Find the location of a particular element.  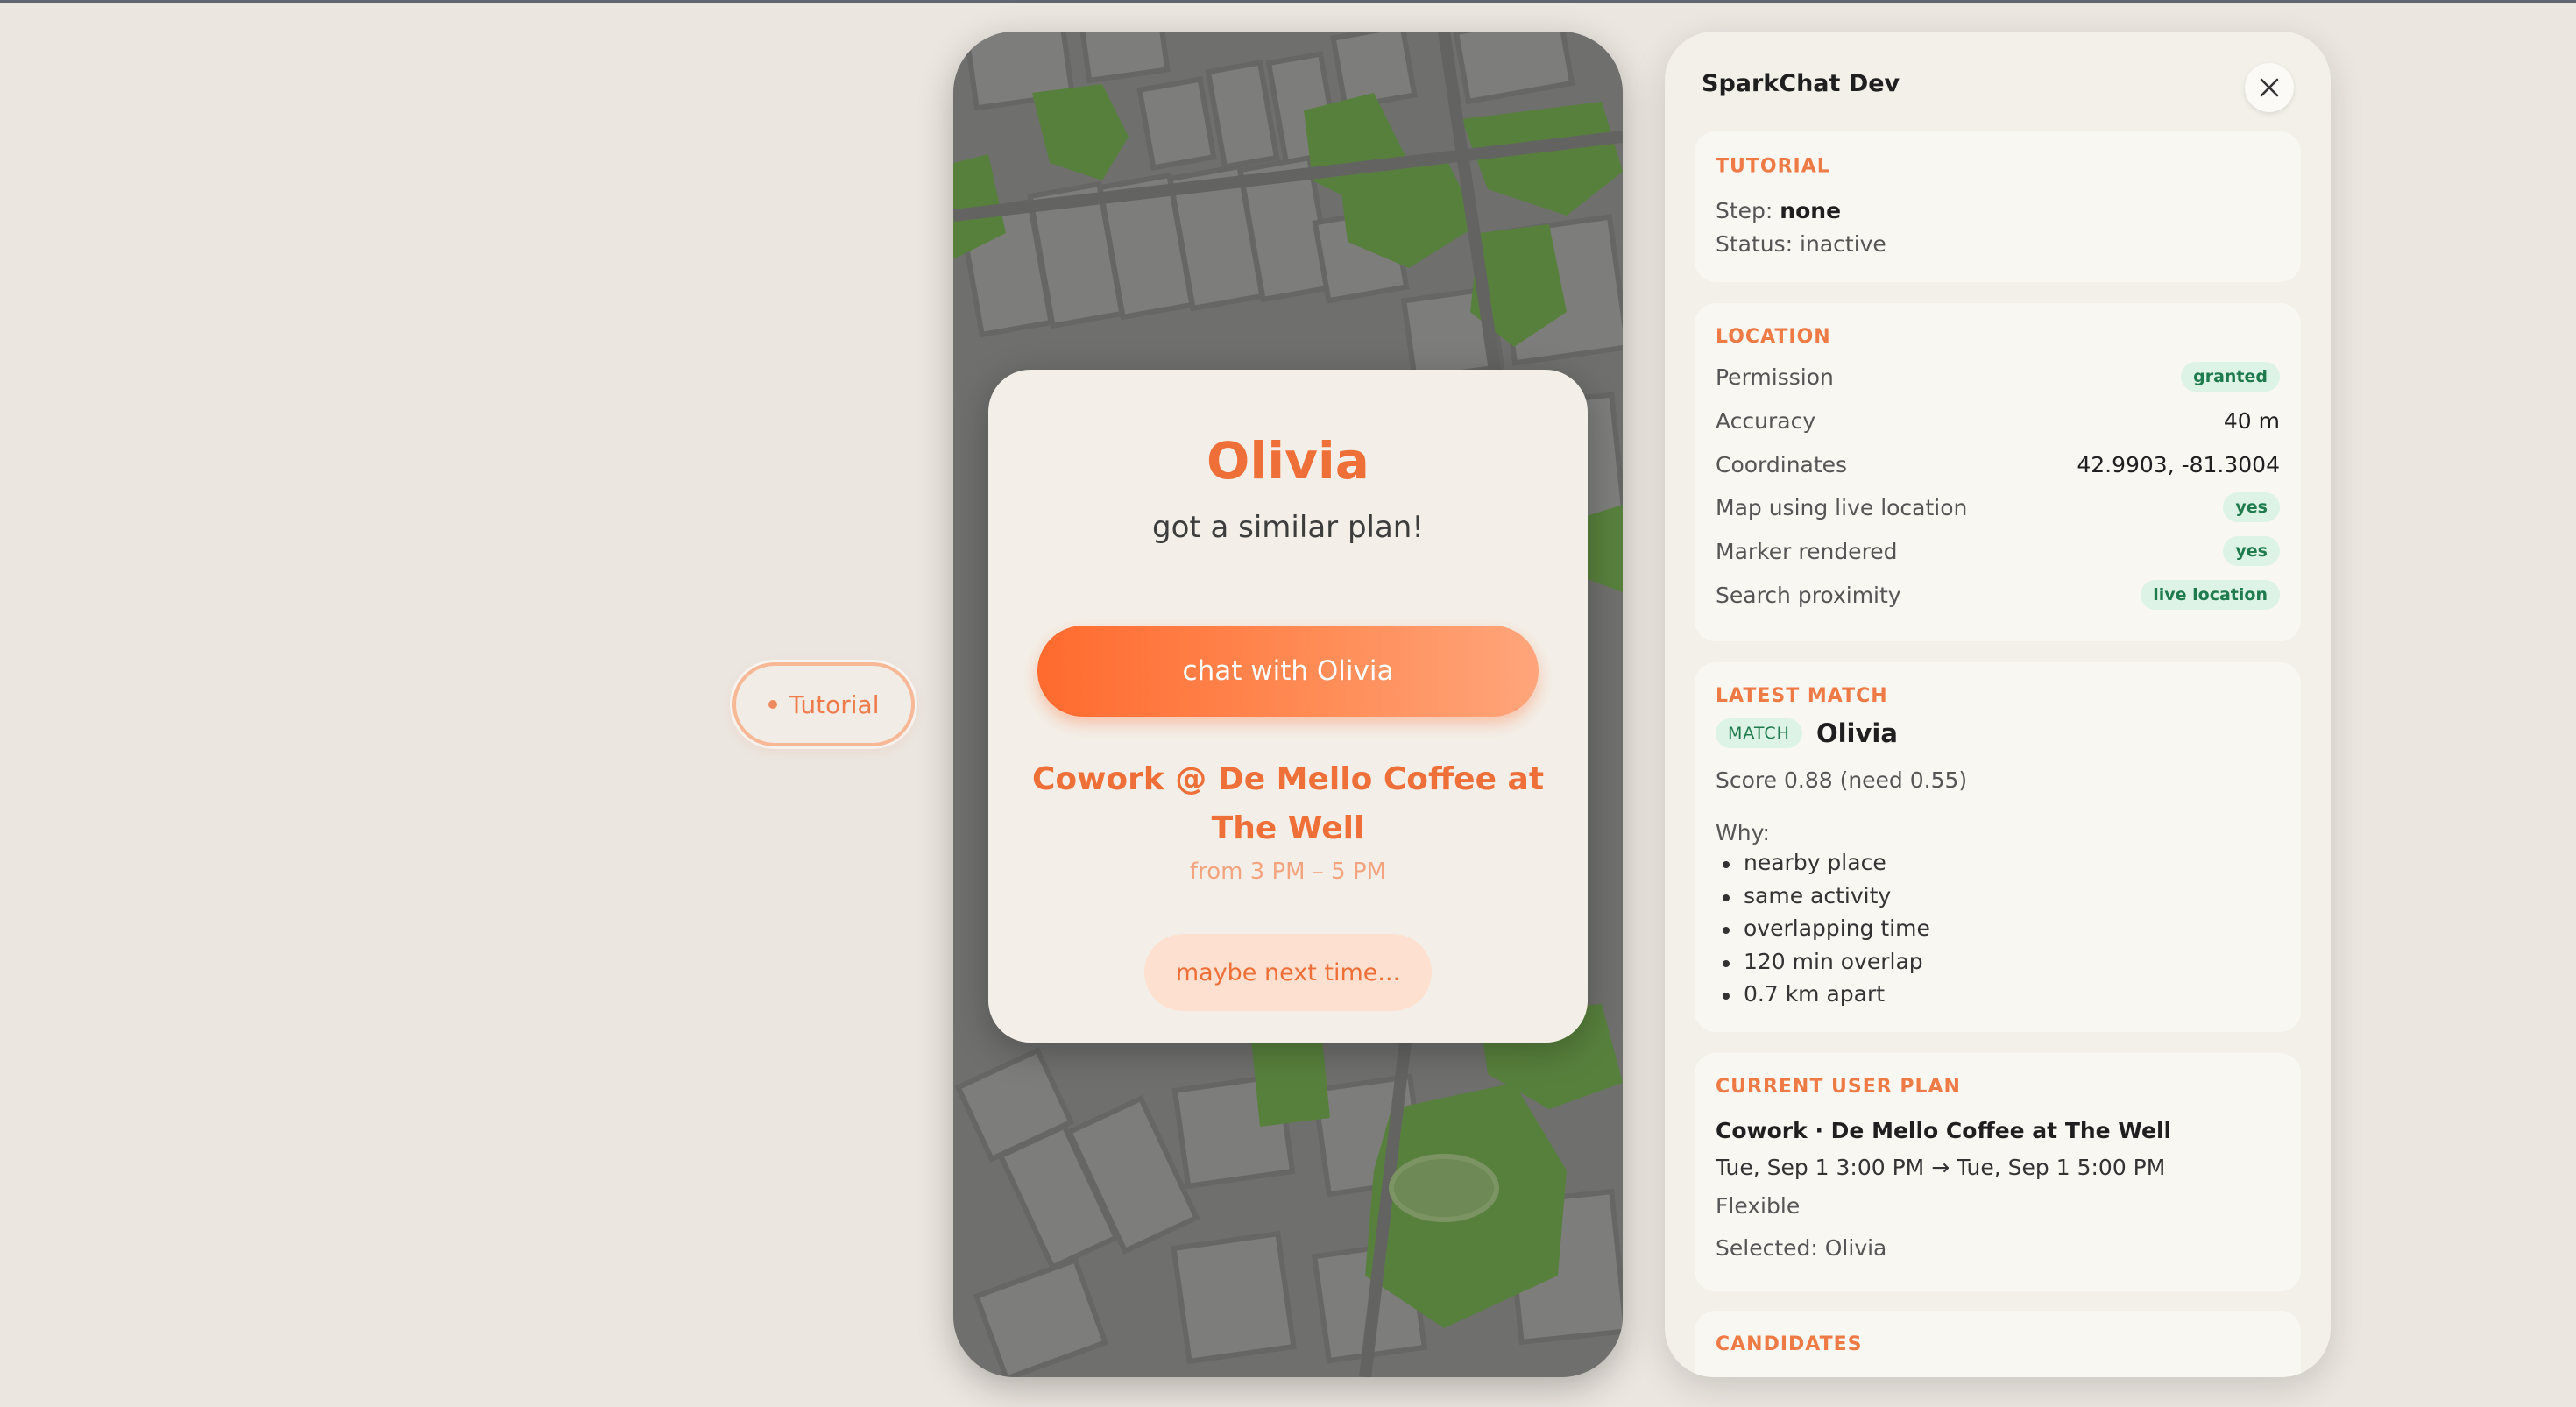

match-subtitle: got a similar plan! is located at coordinates (1287, 527).